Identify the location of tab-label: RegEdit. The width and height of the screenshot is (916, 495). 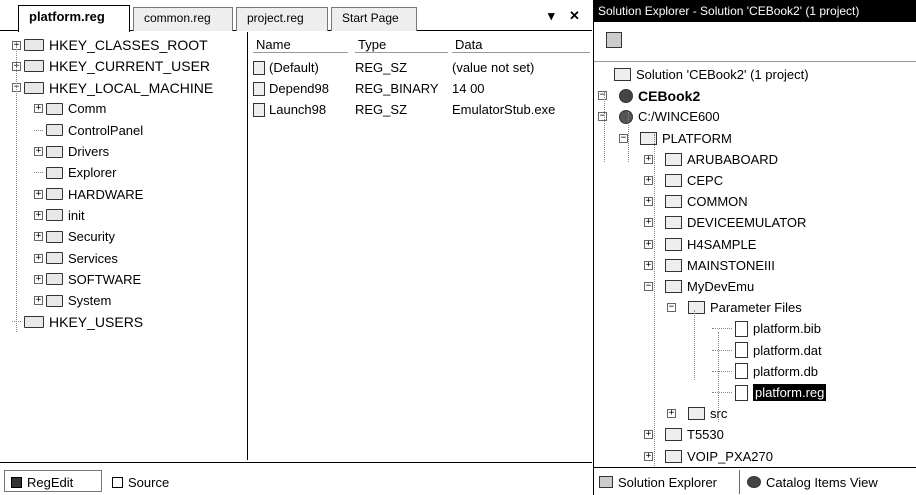
(50, 482).